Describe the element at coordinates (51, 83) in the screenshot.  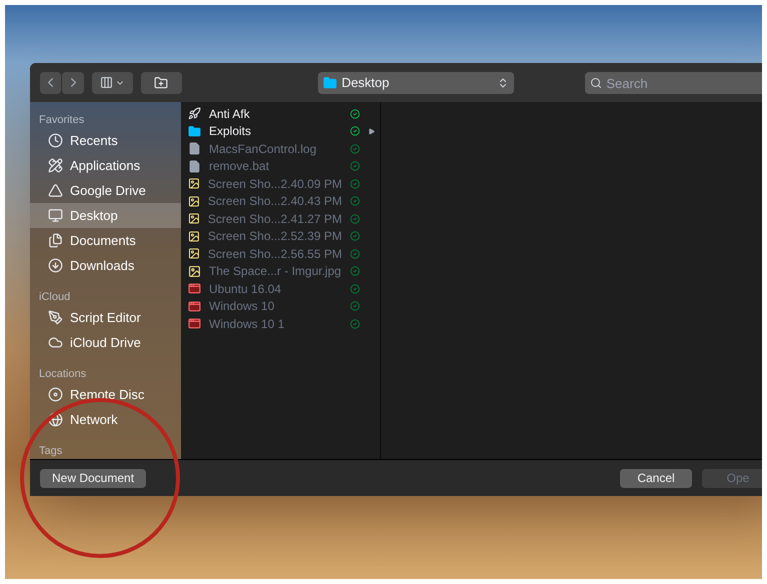
I see `back-button` at that location.